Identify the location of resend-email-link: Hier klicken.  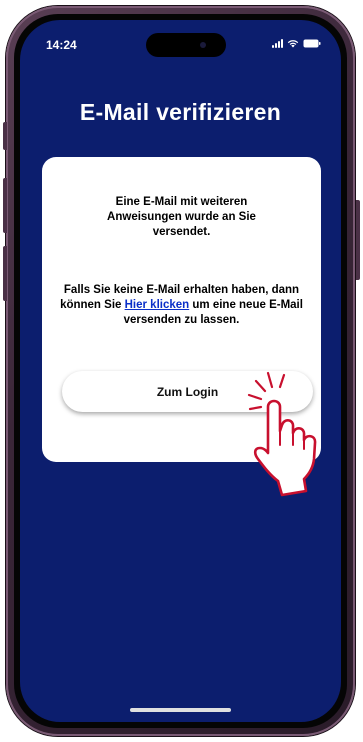
(157, 305).